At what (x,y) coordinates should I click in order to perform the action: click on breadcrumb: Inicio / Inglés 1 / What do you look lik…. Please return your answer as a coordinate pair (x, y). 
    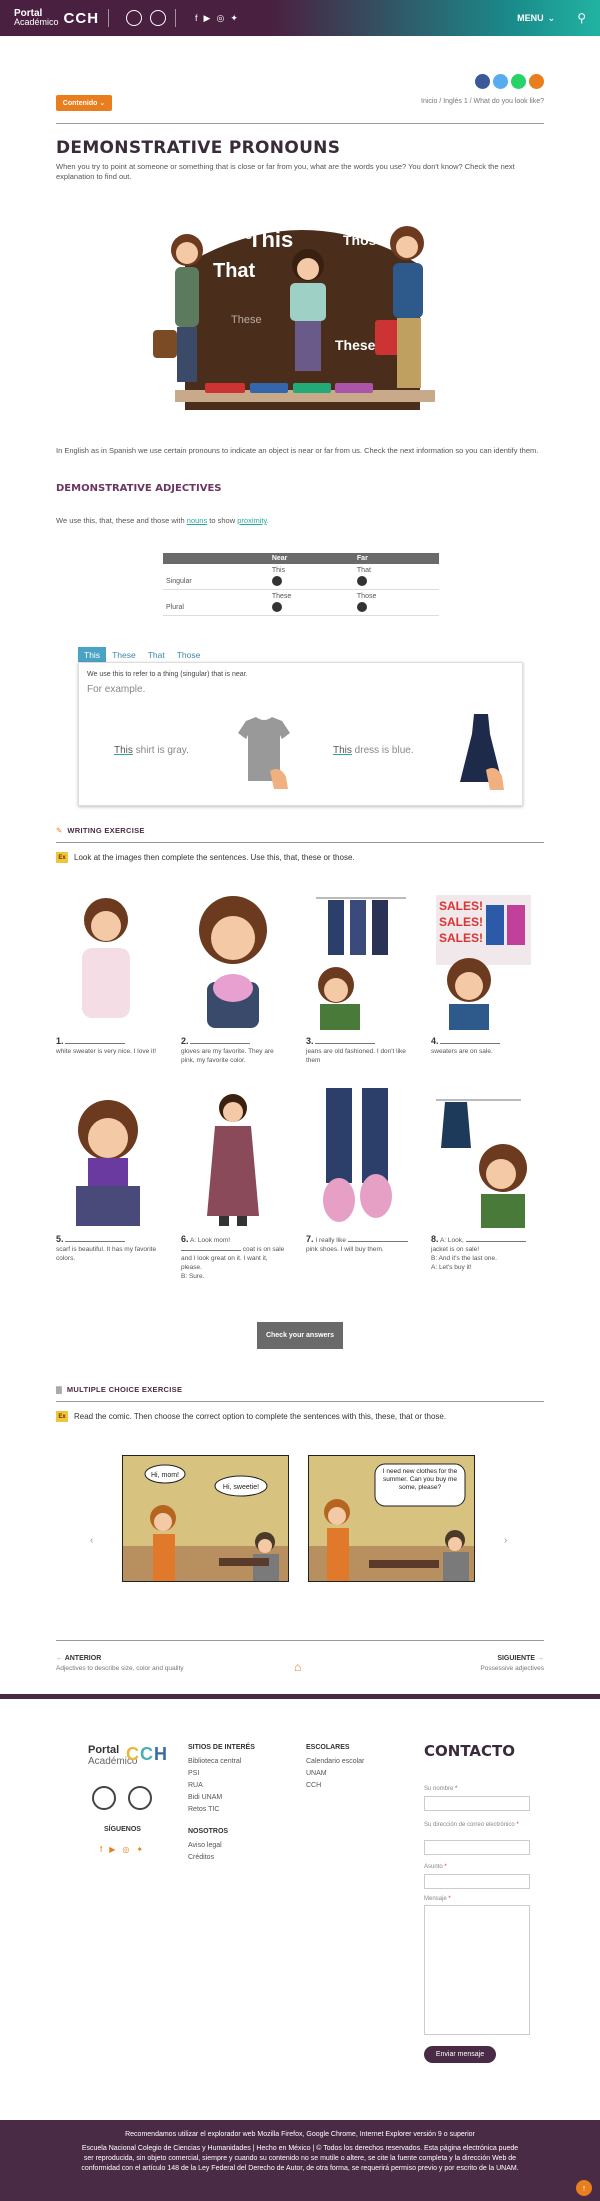
    Looking at the image, I should click on (482, 101).